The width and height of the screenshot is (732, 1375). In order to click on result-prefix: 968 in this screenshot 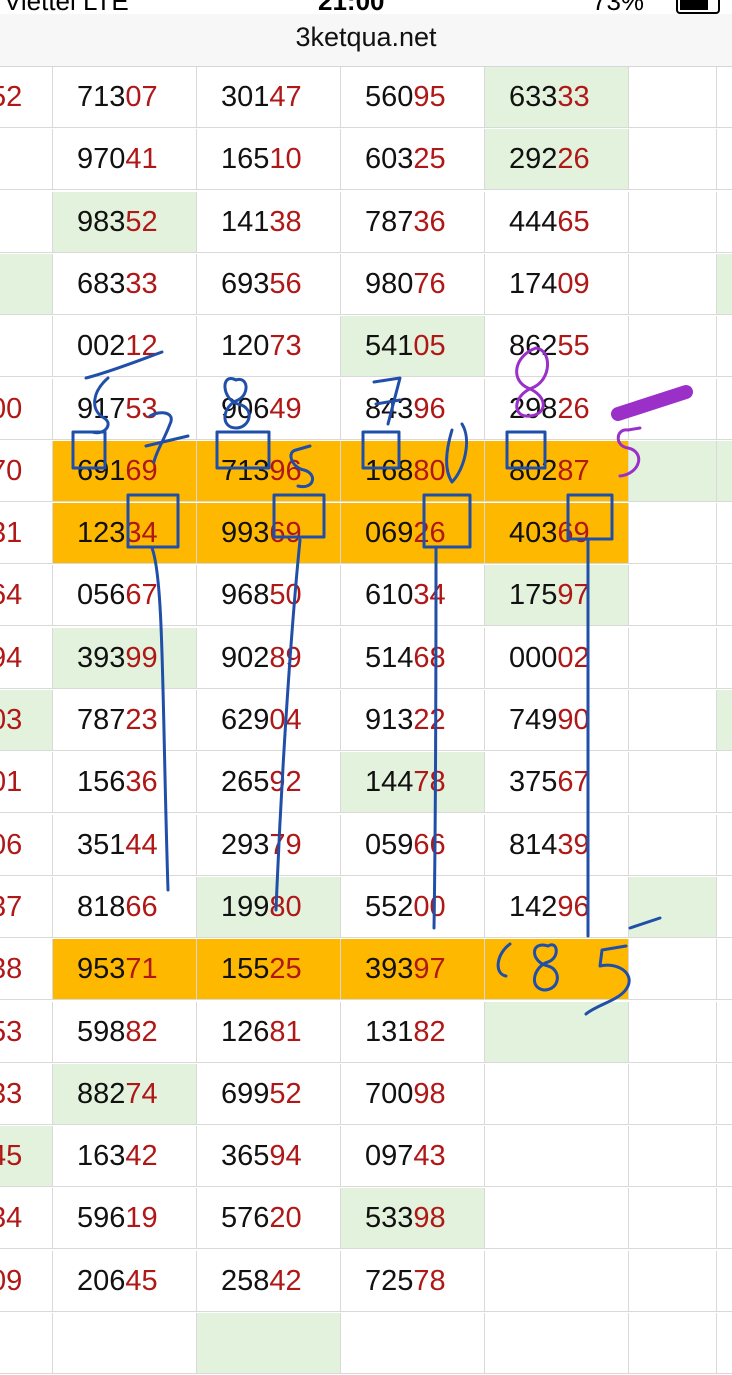, I will do `click(245, 595)`.